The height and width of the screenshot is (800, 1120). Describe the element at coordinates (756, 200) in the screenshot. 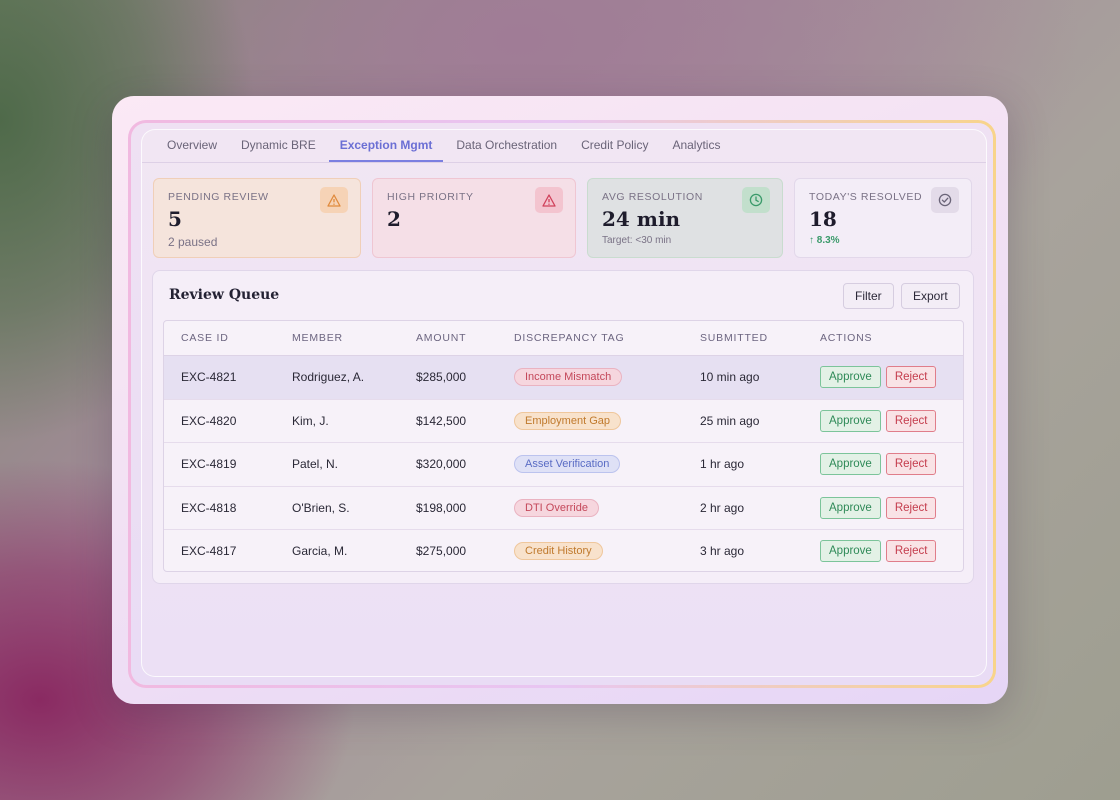

I see `clock-icon` at that location.